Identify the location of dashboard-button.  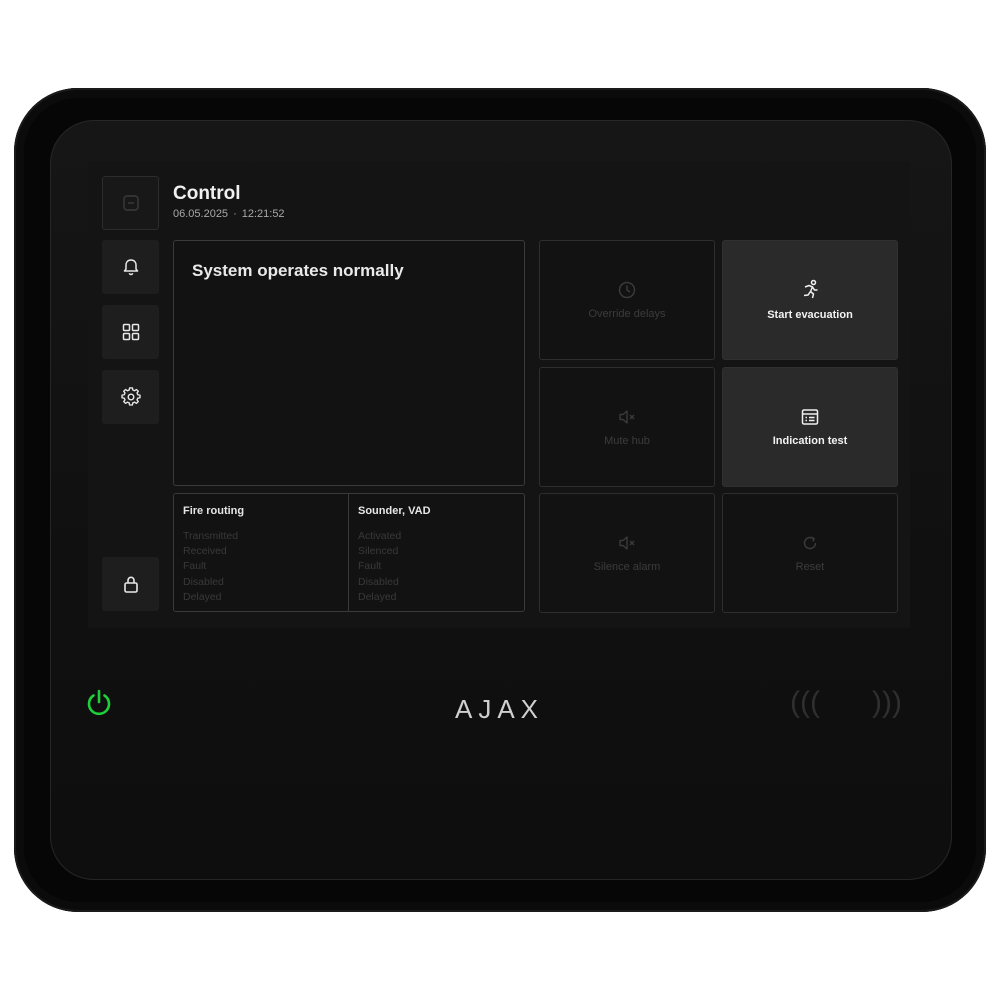
(130, 332).